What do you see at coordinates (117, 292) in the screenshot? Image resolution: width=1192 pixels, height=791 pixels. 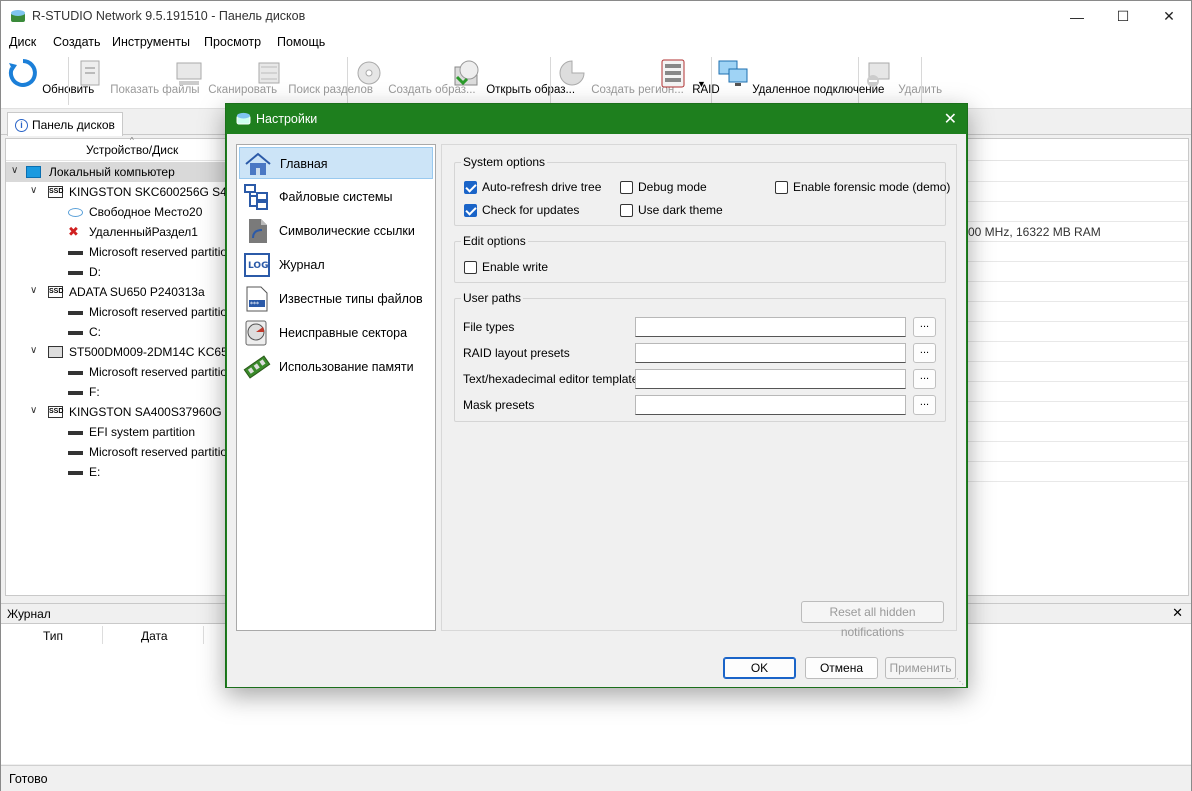 I see `tree-row: ∨ SSD ADATA SU650 P240313a` at bounding box center [117, 292].